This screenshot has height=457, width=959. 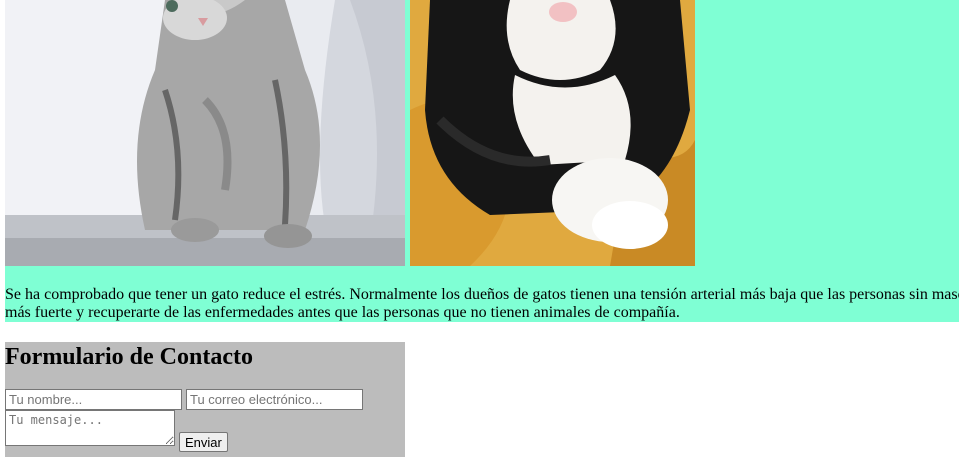 I want to click on contact-form-title: Formulario de Contacto, so click(x=129, y=357).